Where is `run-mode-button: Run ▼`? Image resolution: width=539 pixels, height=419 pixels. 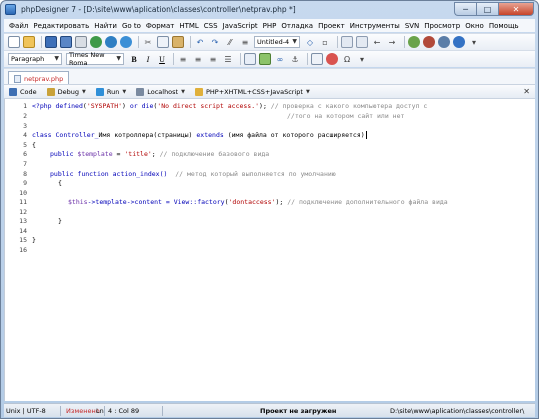 run-mode-button: Run ▼ is located at coordinates (110, 91).